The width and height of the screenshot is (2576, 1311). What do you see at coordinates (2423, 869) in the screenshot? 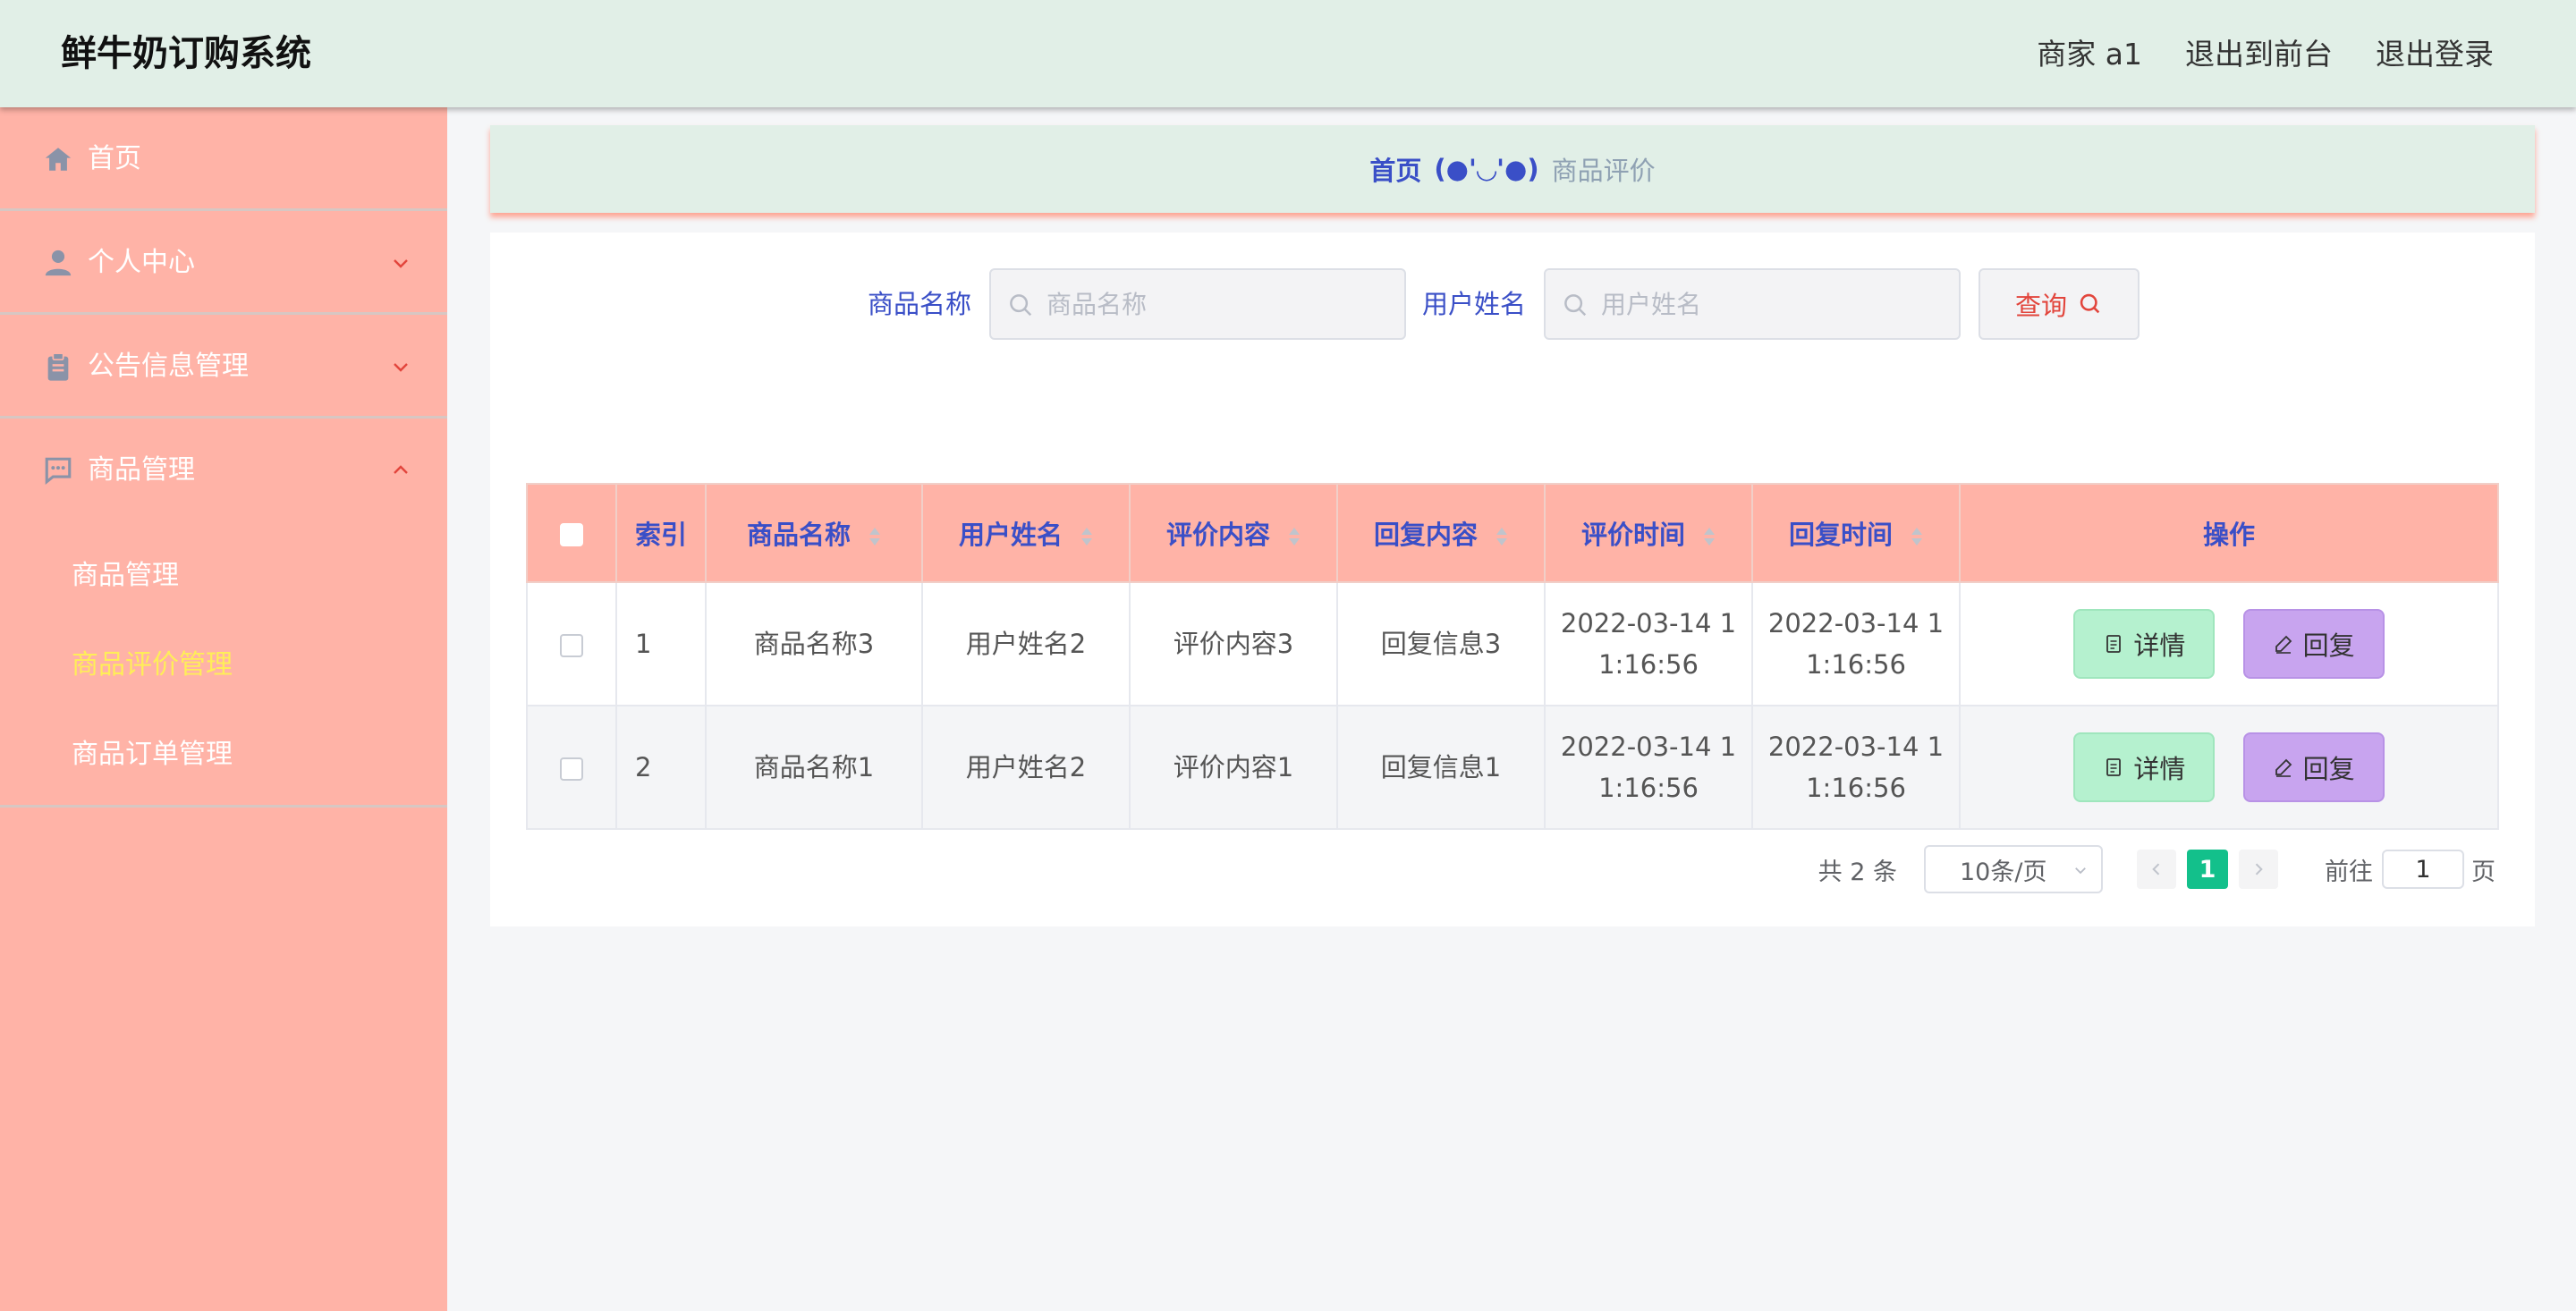
I see `goto-page-input` at bounding box center [2423, 869].